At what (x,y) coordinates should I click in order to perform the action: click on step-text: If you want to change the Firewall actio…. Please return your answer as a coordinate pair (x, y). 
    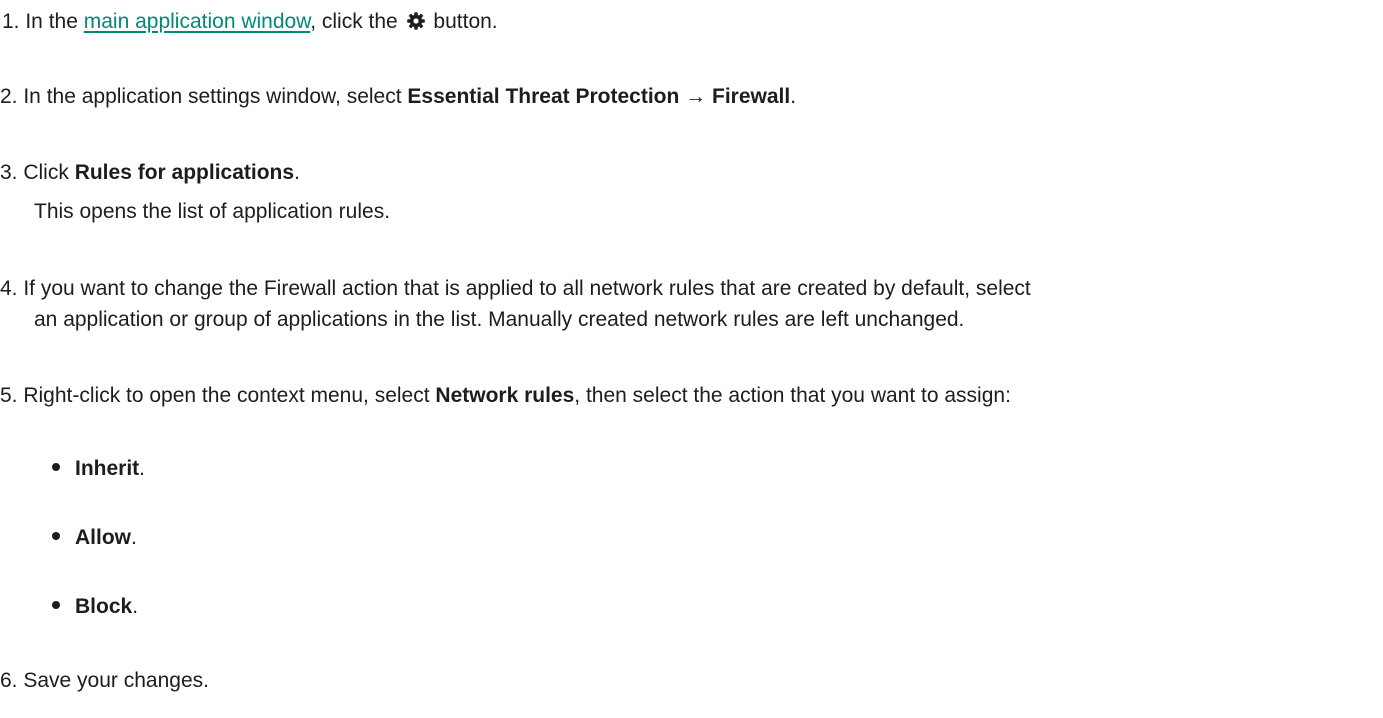
    Looking at the image, I should click on (524, 288).